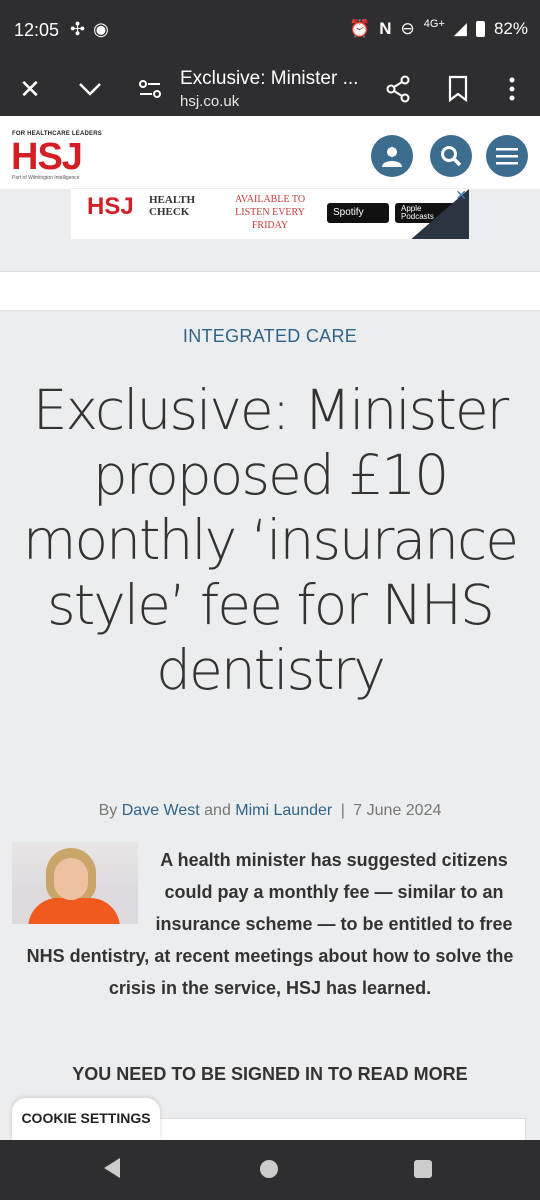 The width and height of the screenshot is (540, 1200). Describe the element at coordinates (86, 1119) in the screenshot. I see `cookie-settings-button: COOKIE SETTINGS` at that location.